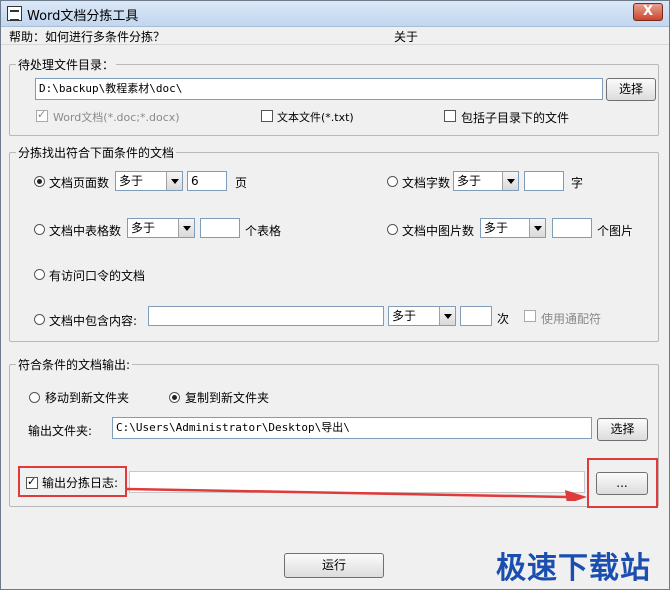 This screenshot has height=590, width=670. Describe the element at coordinates (241, 183) in the screenshot. I see `page-count-unit: 页` at that location.